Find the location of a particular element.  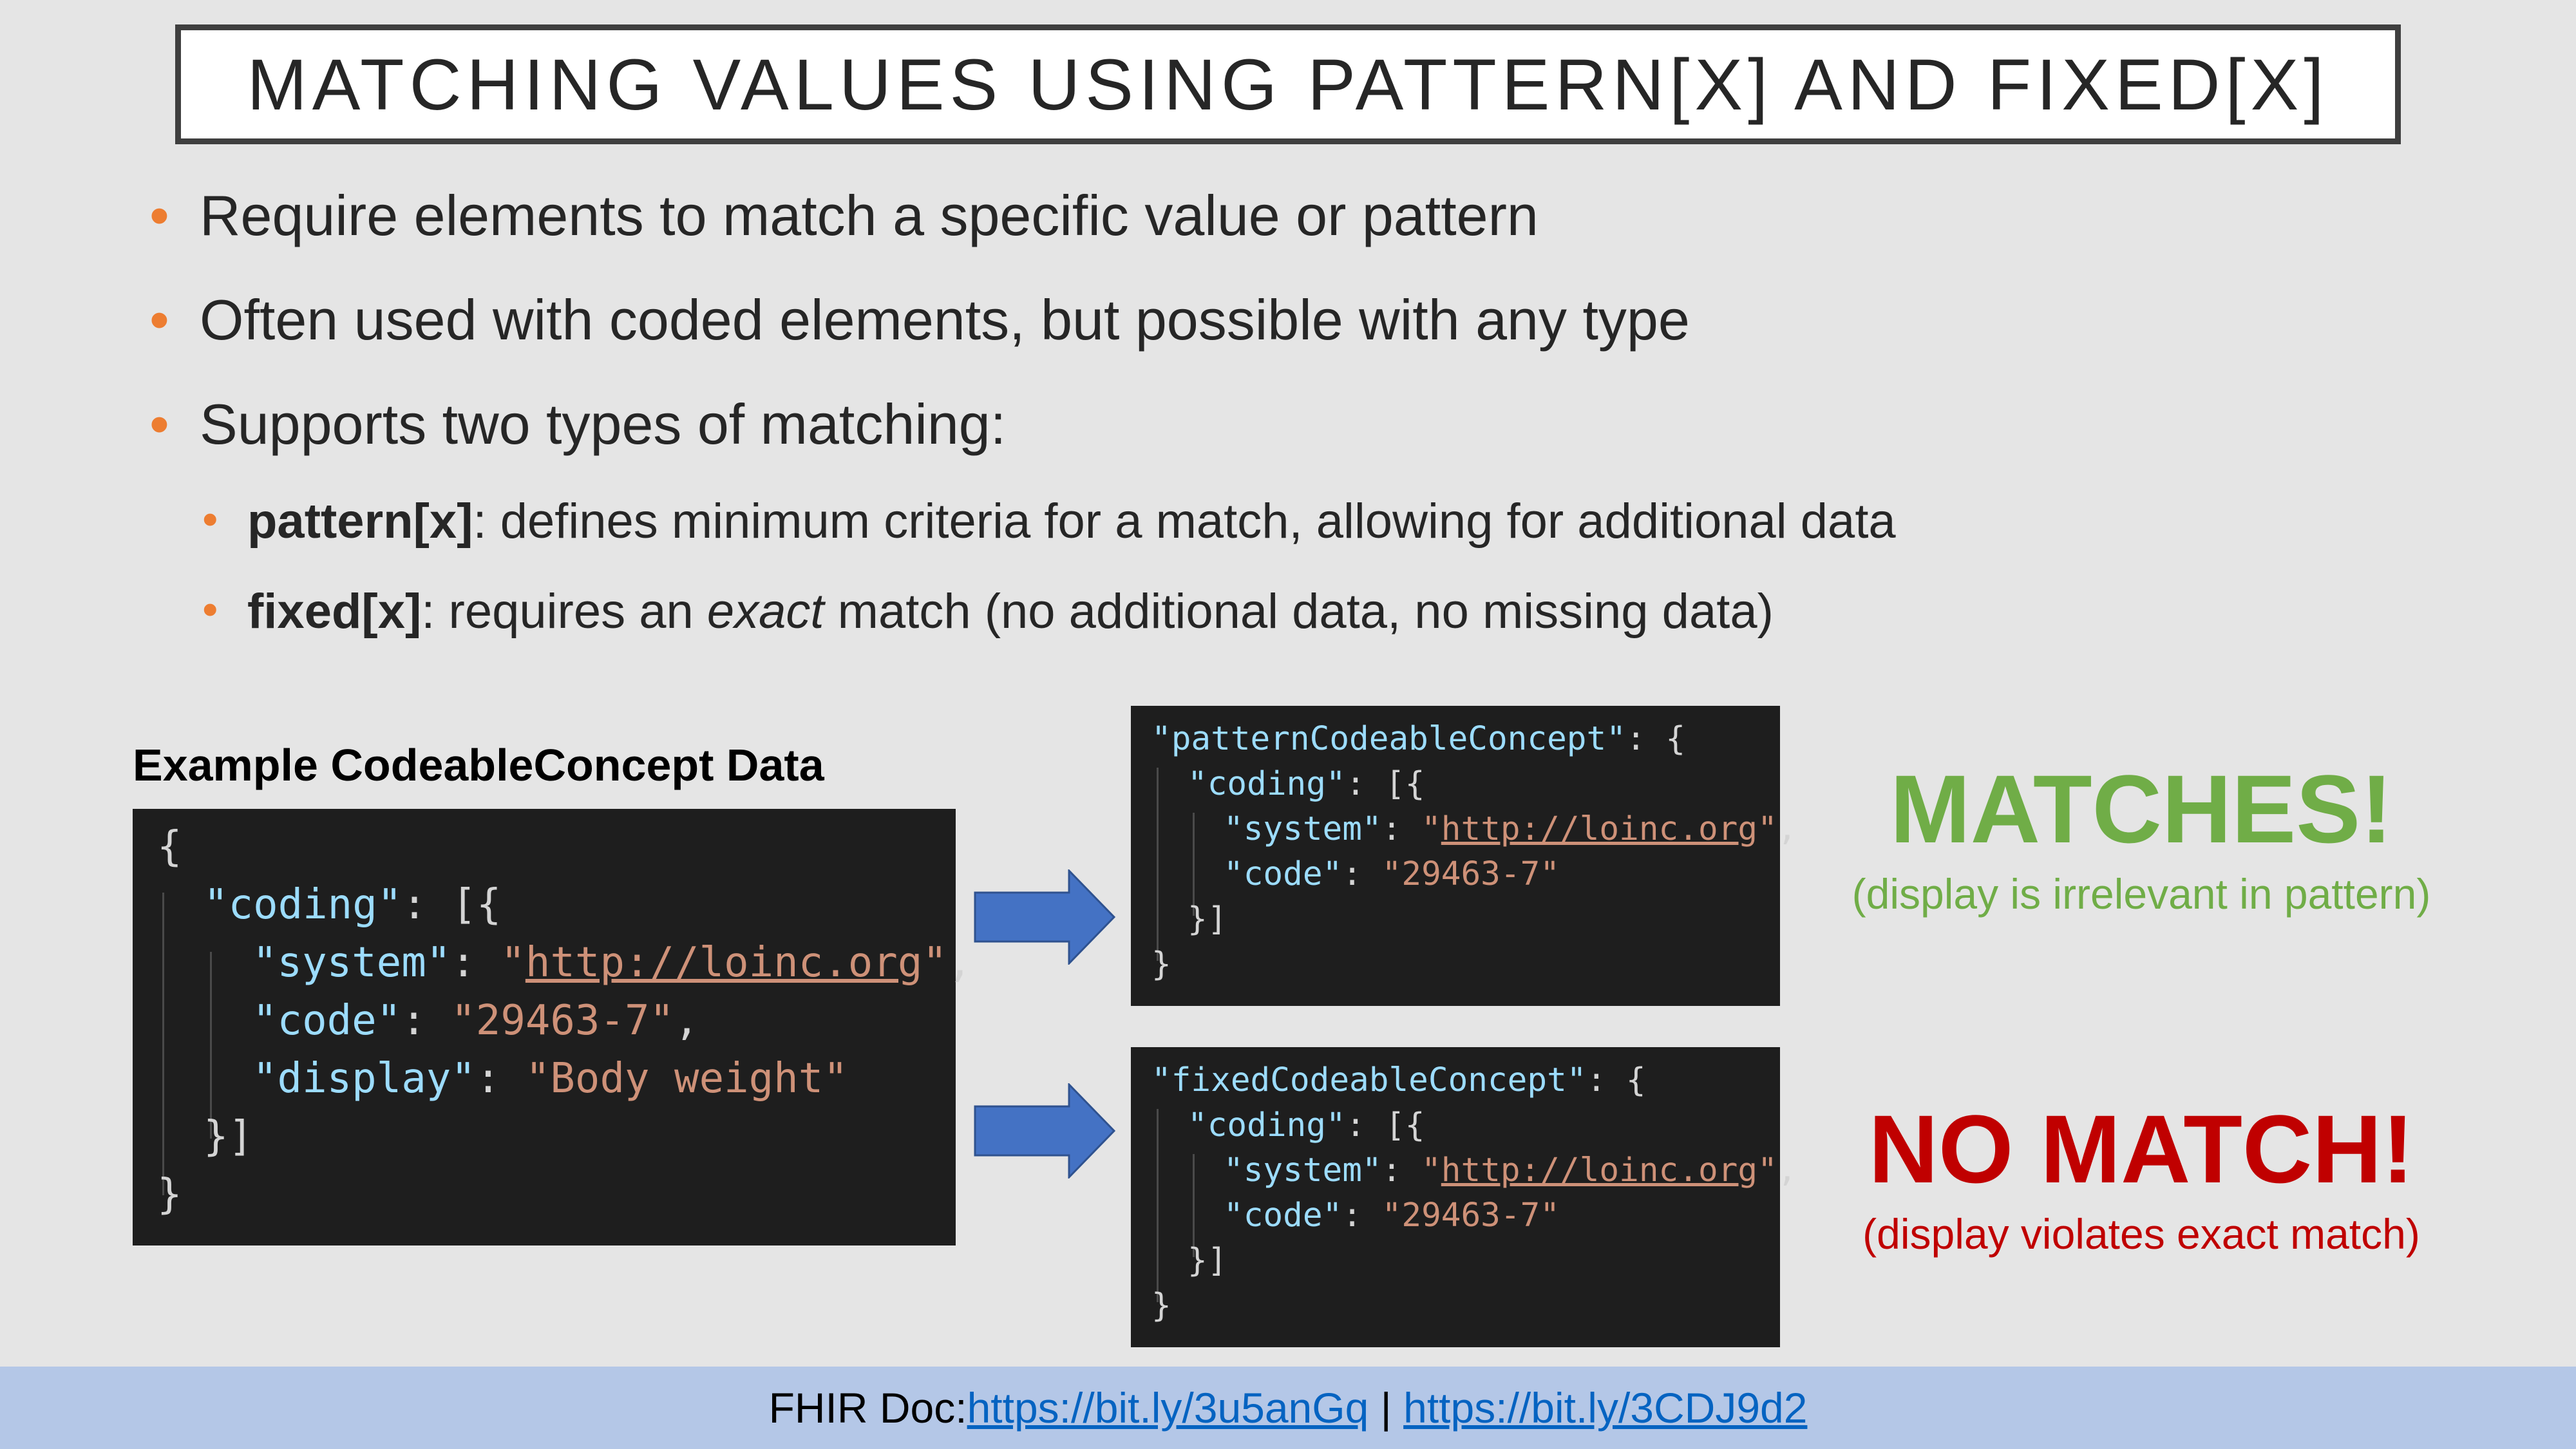

code-line: "patternCodeableConcept": { is located at coordinates (1418, 739).